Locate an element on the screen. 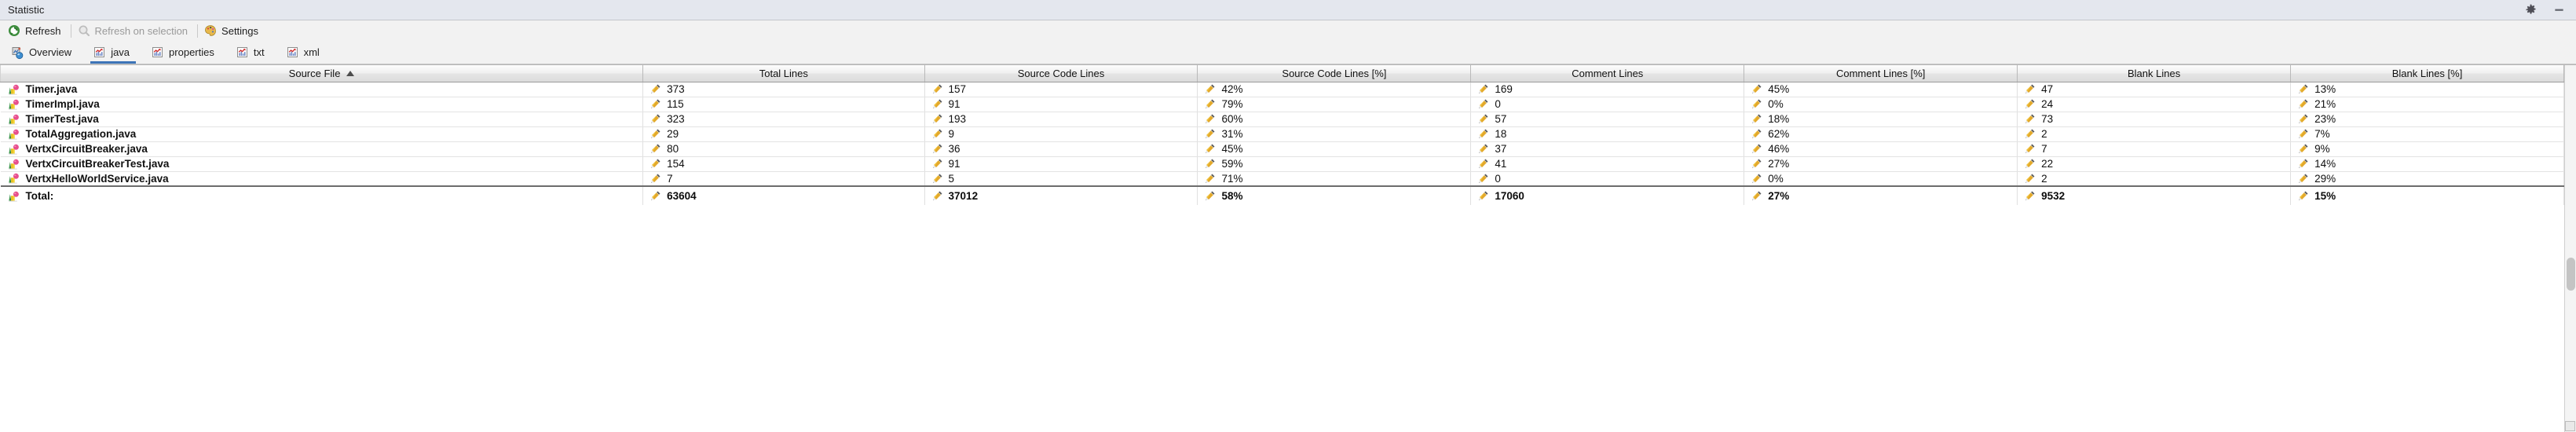 The width and height of the screenshot is (2576, 432). cell-comment-lines-pct: 18% is located at coordinates (1881, 119).